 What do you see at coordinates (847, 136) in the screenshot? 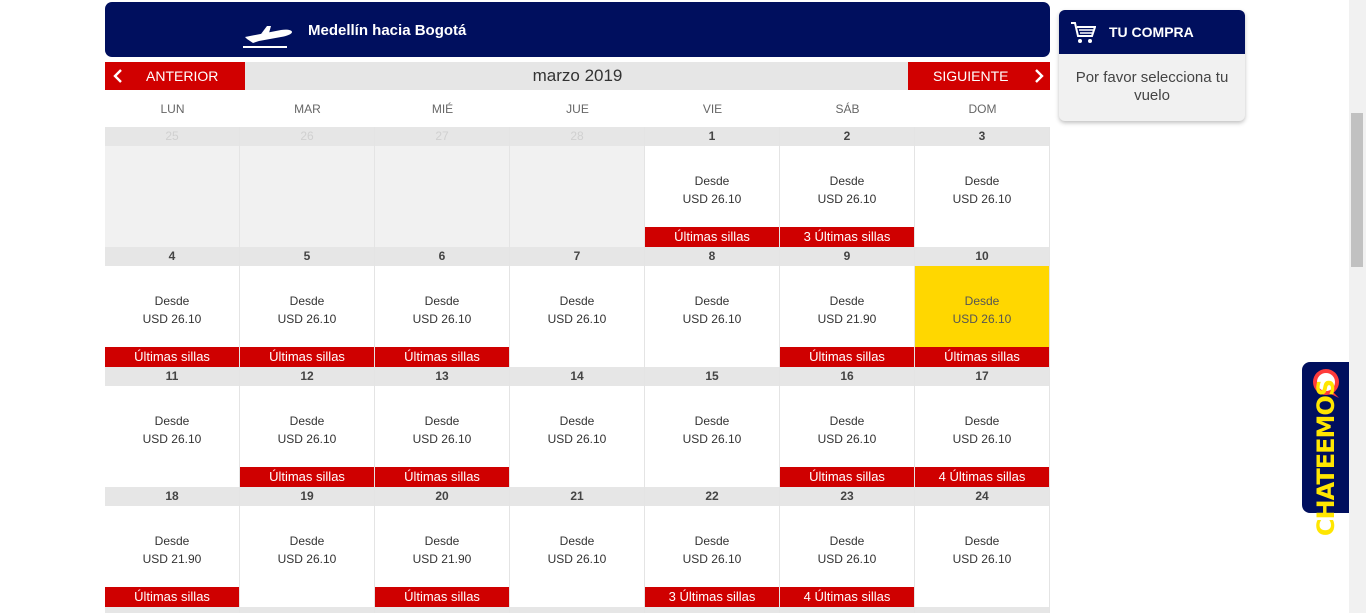
I see `day-number: 2` at bounding box center [847, 136].